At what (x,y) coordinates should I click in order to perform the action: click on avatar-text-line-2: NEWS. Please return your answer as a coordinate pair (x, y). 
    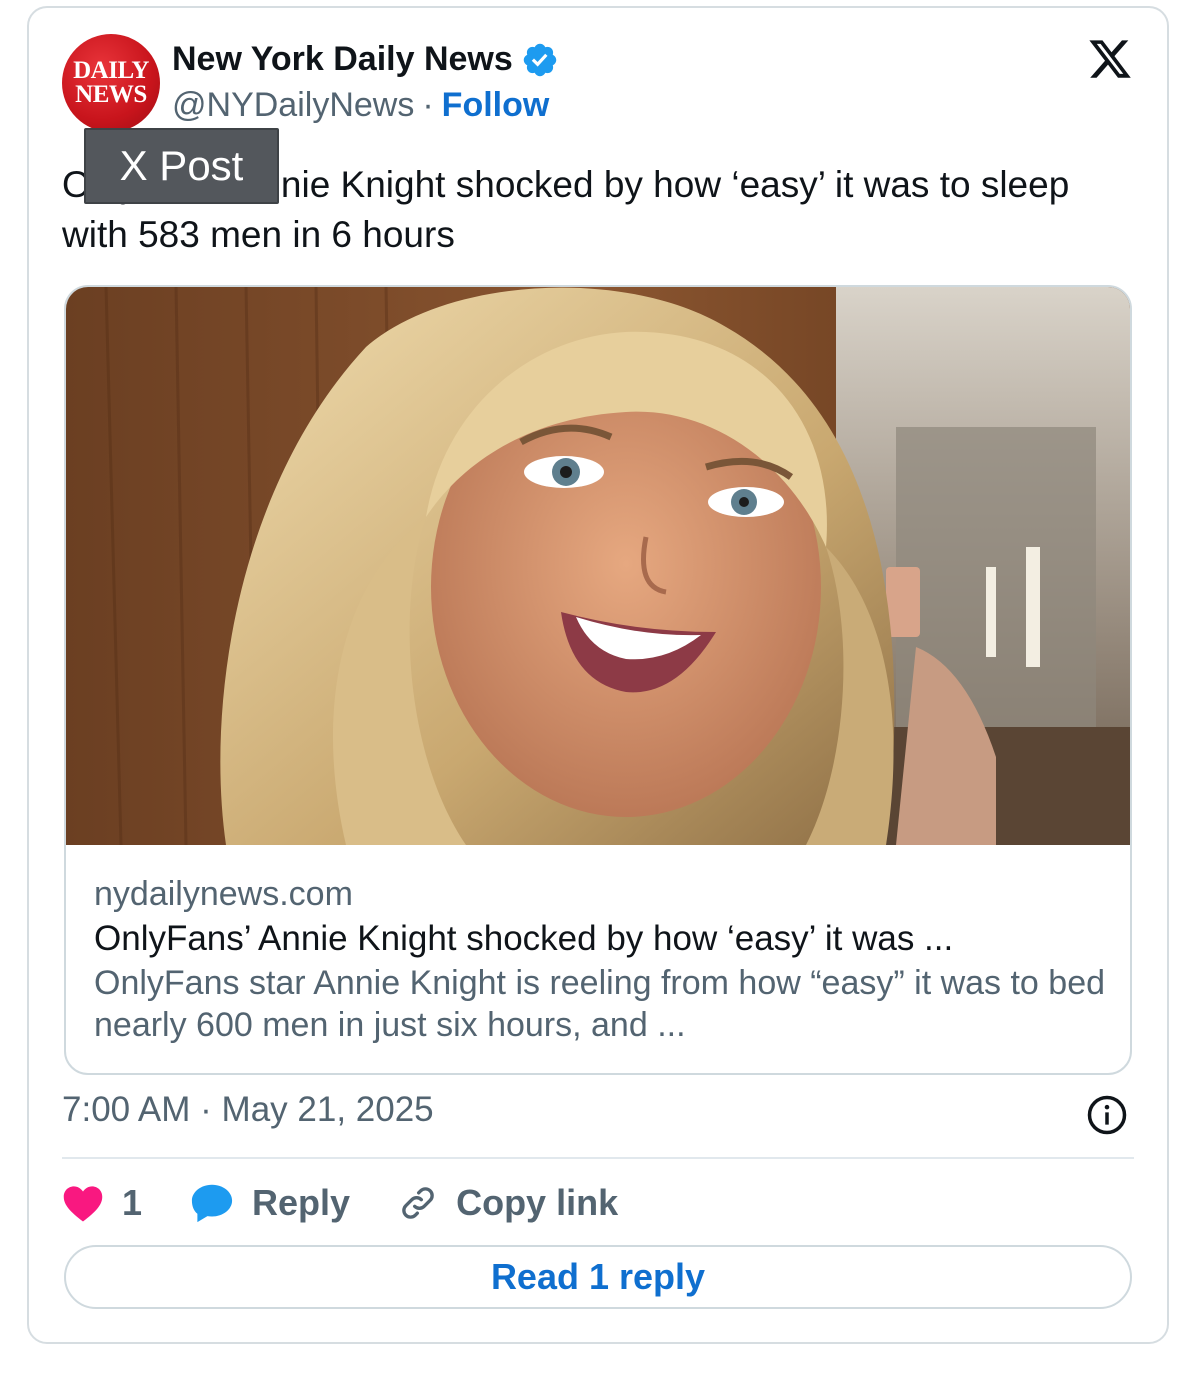
    Looking at the image, I should click on (111, 94).